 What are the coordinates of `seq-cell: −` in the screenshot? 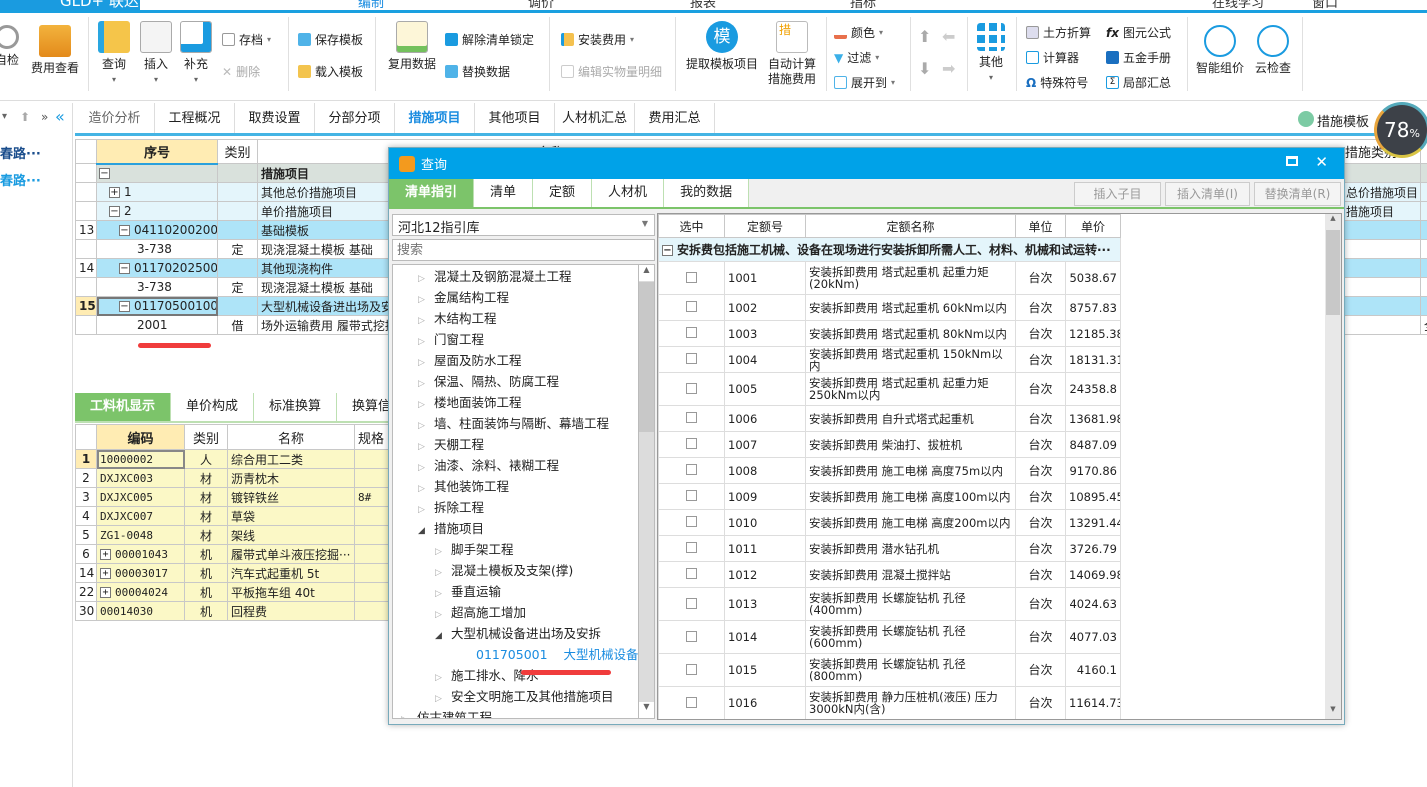 It's located at (157, 173).